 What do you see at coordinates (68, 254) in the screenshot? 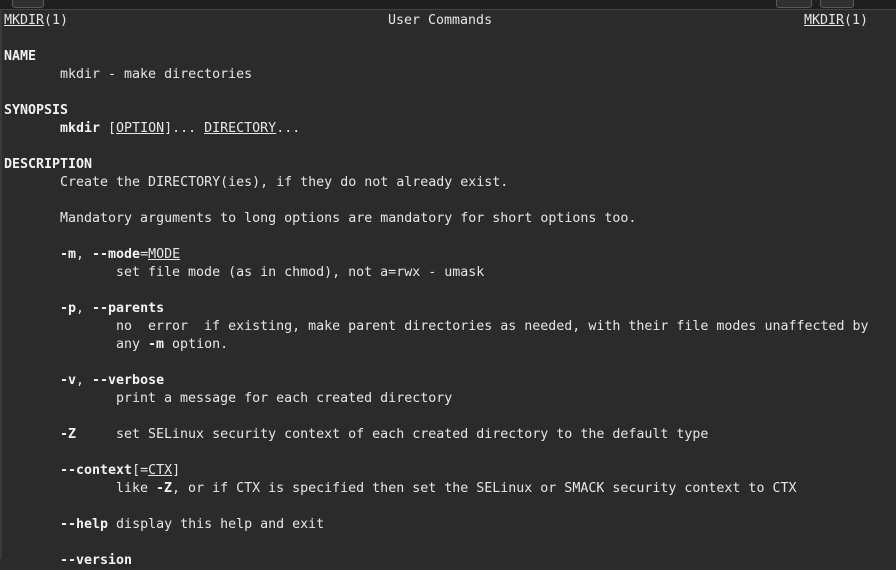
I see `opt-mode-short: -m` at bounding box center [68, 254].